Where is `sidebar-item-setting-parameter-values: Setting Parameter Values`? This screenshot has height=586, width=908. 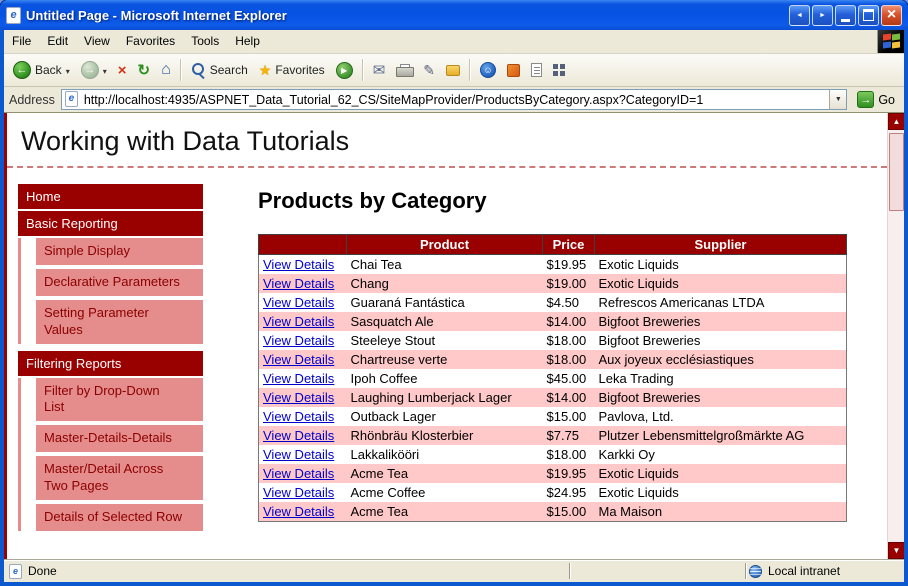
sidebar-item-setting-parameter-values: Setting Parameter Values is located at coordinates (119, 321).